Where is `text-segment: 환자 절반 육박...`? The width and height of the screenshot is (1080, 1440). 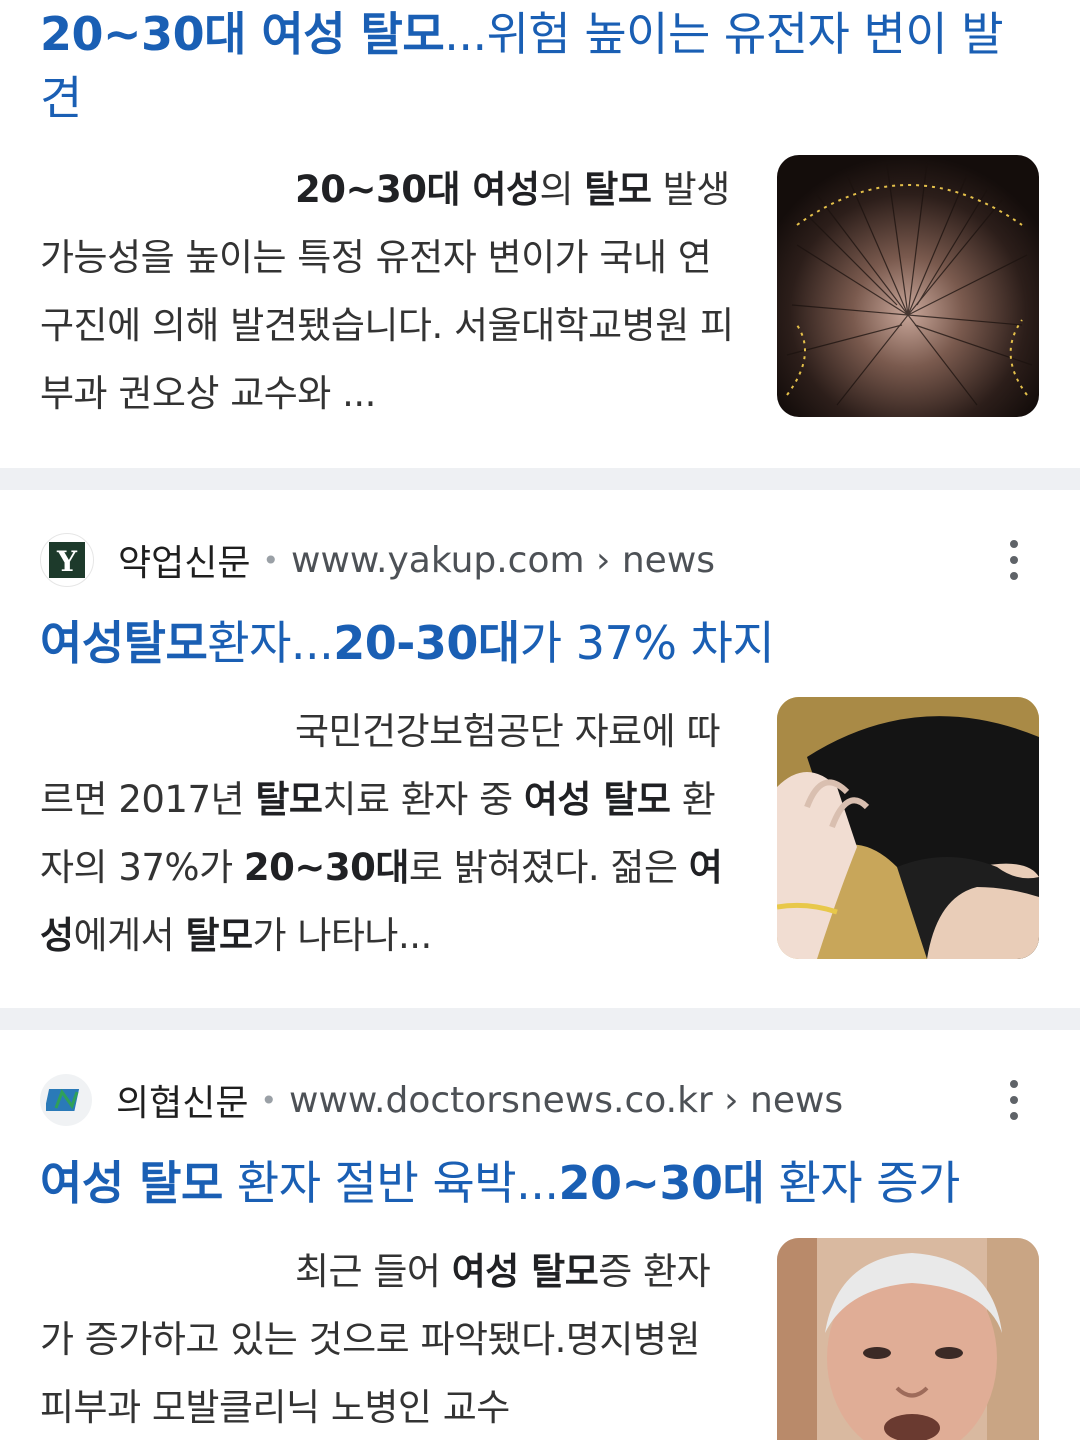
text-segment: 환자 절반 육박... is located at coordinates (390, 1183).